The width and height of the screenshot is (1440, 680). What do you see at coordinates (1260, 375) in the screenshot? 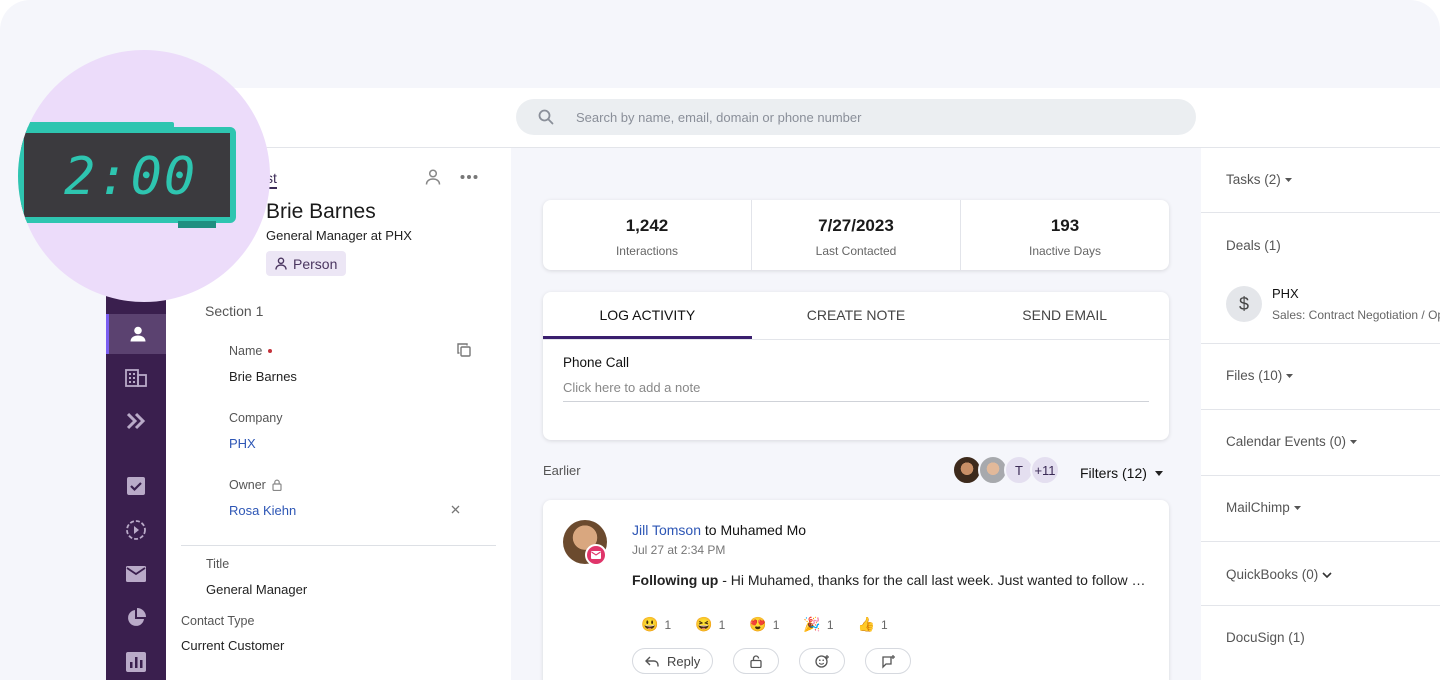
I see `files-header: Files (10)` at bounding box center [1260, 375].